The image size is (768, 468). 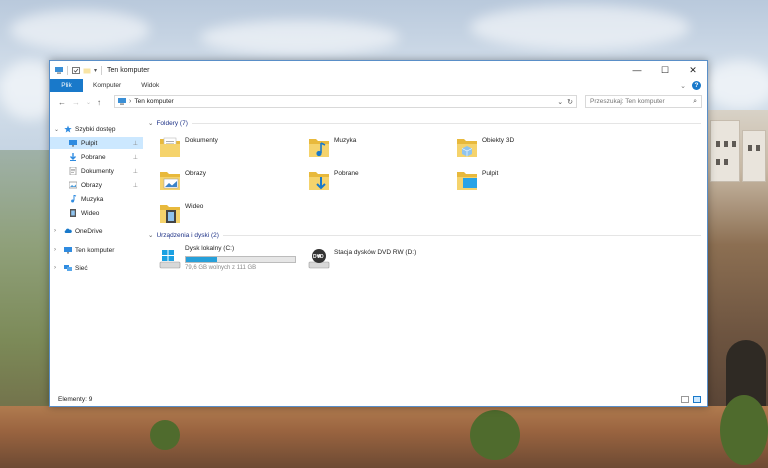 What do you see at coordinates (570, 102) in the screenshot?
I see `refresh-button: ↻` at bounding box center [570, 102].